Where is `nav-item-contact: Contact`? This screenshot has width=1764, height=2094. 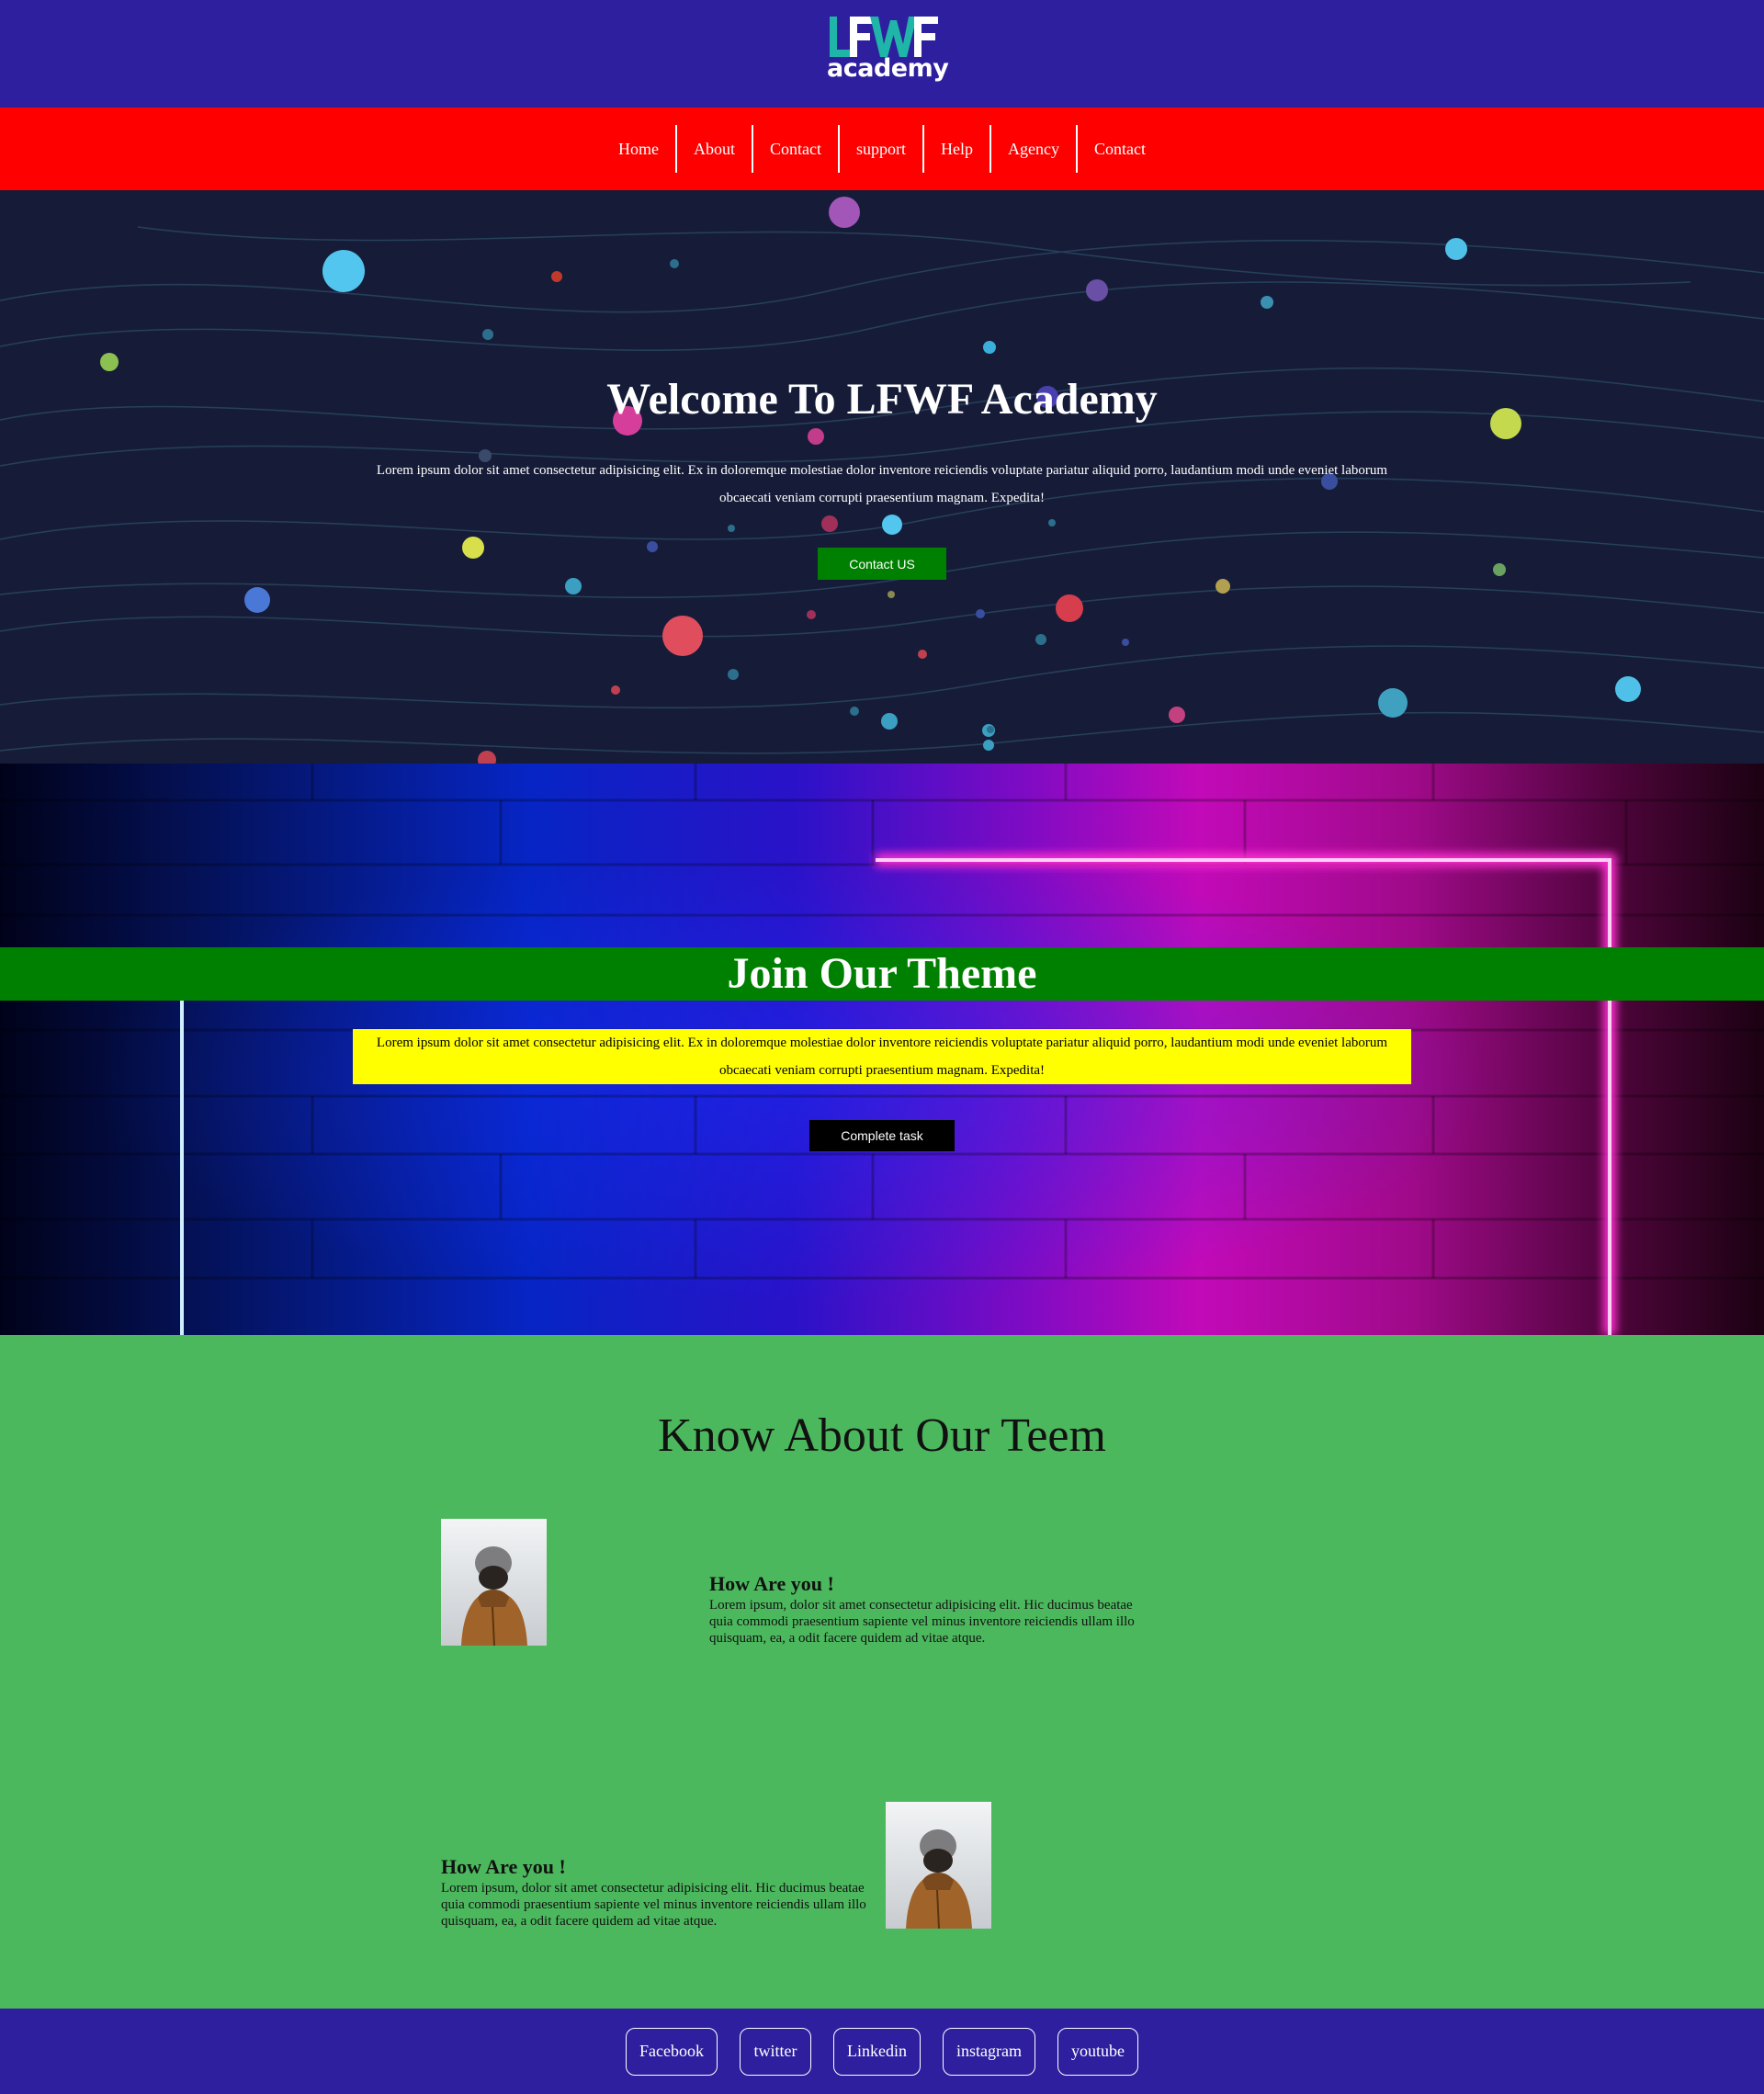
nav-item-contact: Contact is located at coordinates (795, 149).